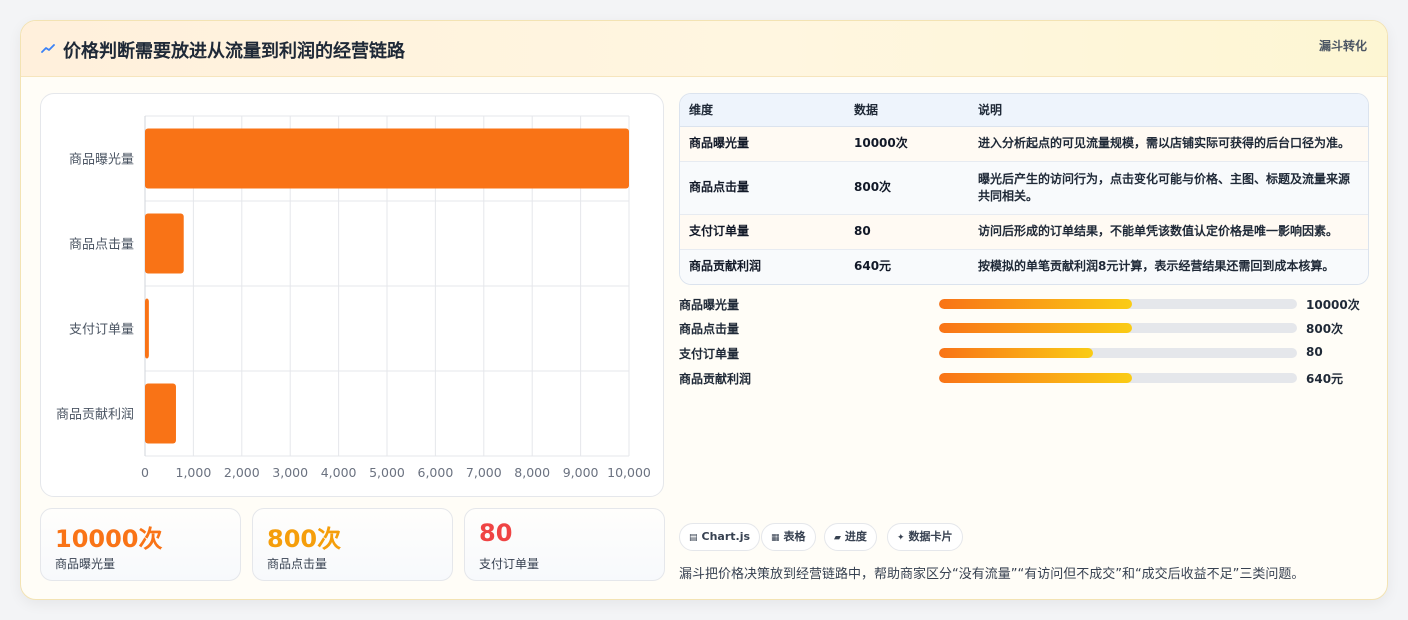 This screenshot has width=1408, height=620. Describe the element at coordinates (901, 538) in the screenshot. I see `sparkle-icon: ✦` at that location.